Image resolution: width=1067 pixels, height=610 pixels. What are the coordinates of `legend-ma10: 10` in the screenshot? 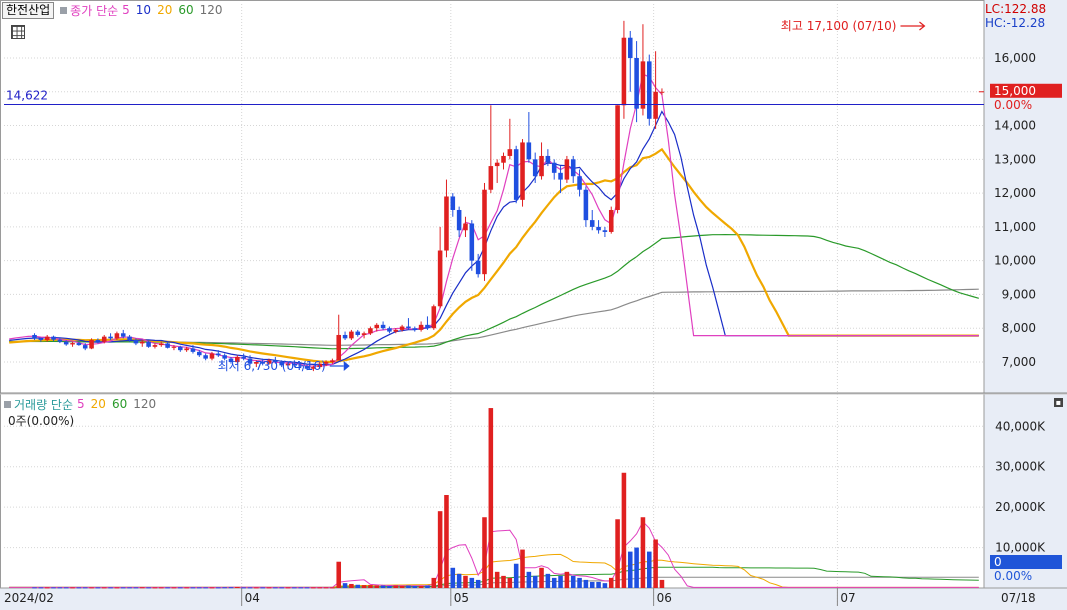 It's located at (143, 10).